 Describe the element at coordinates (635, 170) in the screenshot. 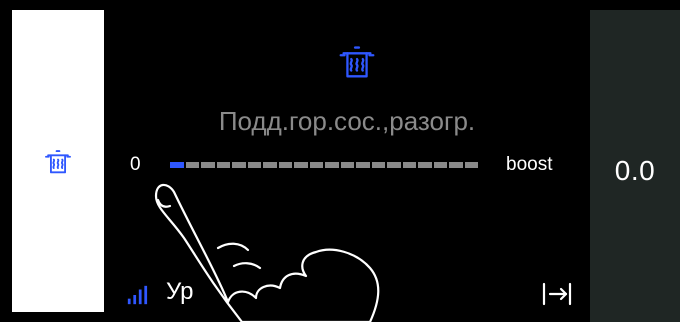

I see `zone-power-value: 0.0` at that location.